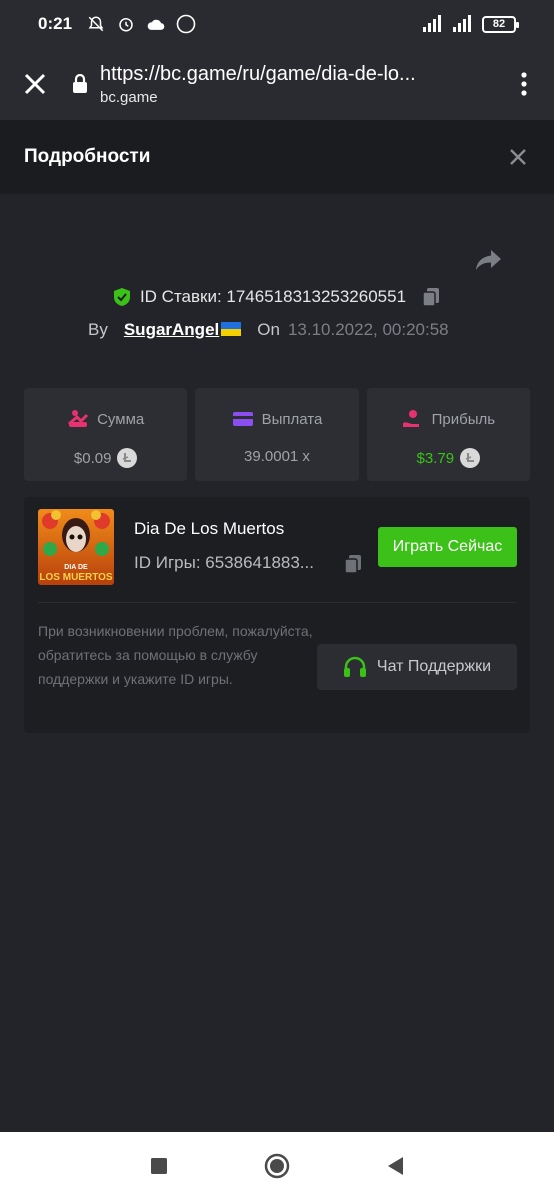 This screenshot has width=554, height=1200. I want to click on thumb-title-small: DIA DE, so click(76, 567).